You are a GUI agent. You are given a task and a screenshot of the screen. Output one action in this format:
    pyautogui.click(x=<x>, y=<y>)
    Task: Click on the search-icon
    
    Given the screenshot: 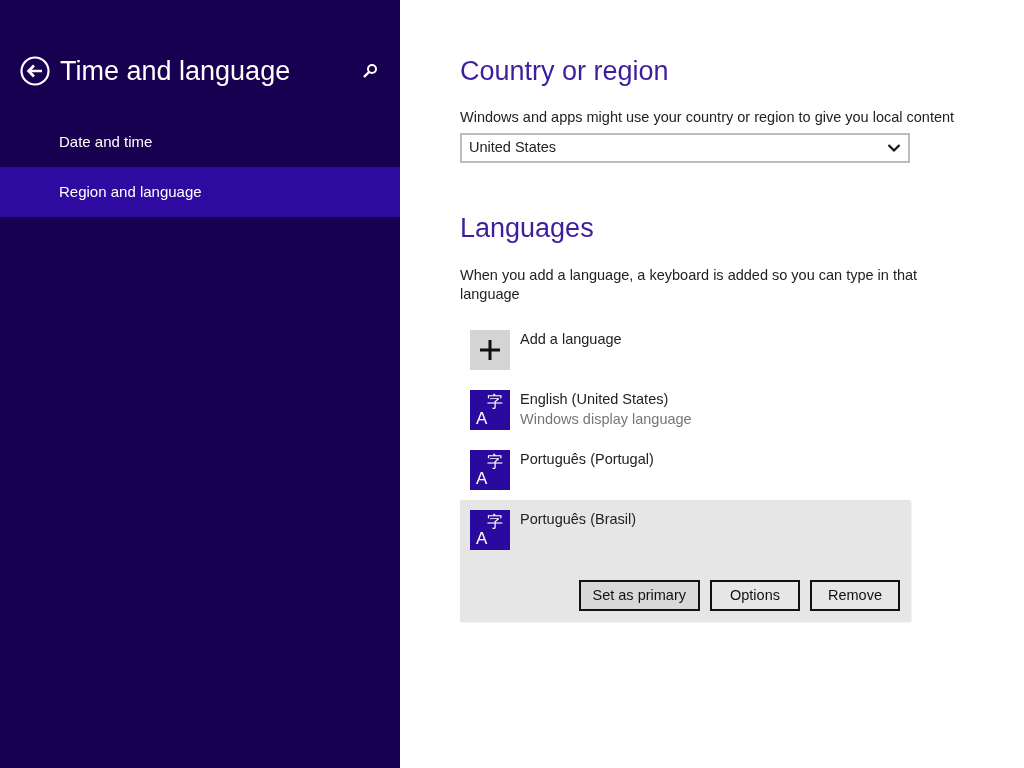 What is the action you would take?
    pyautogui.click(x=370, y=71)
    